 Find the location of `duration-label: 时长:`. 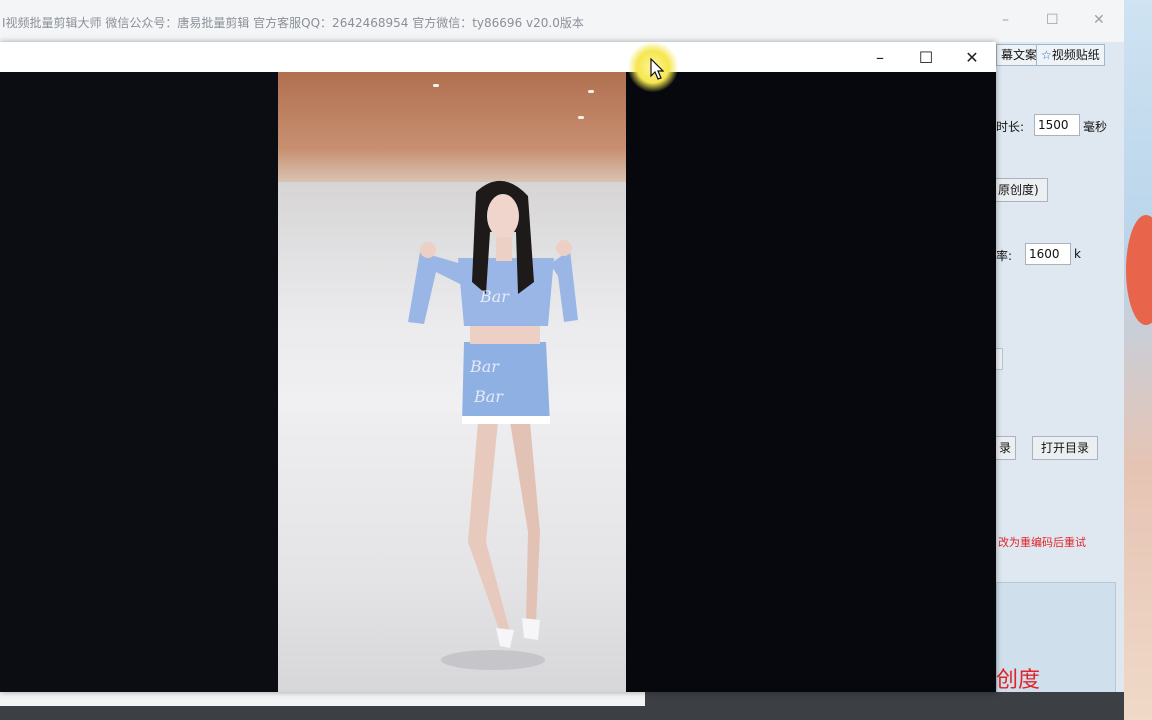

duration-label: 时长: is located at coordinates (1010, 127).